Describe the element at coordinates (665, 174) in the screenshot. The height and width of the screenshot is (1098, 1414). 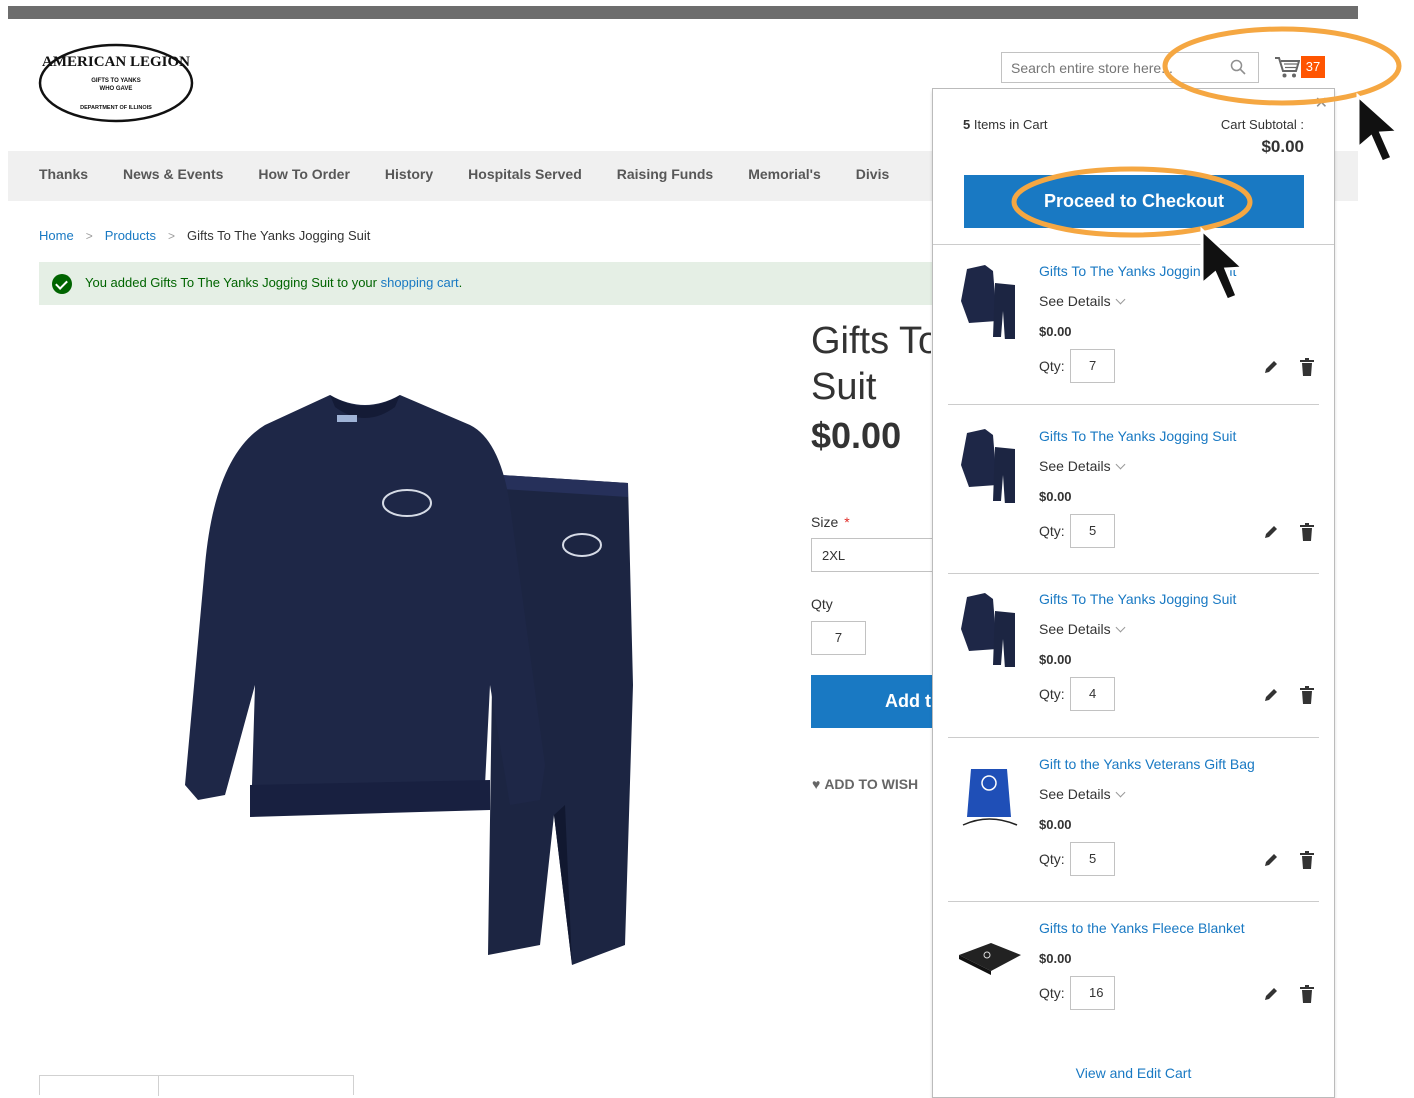
I see `nav-item-raising-funds: Raising Funds` at that location.